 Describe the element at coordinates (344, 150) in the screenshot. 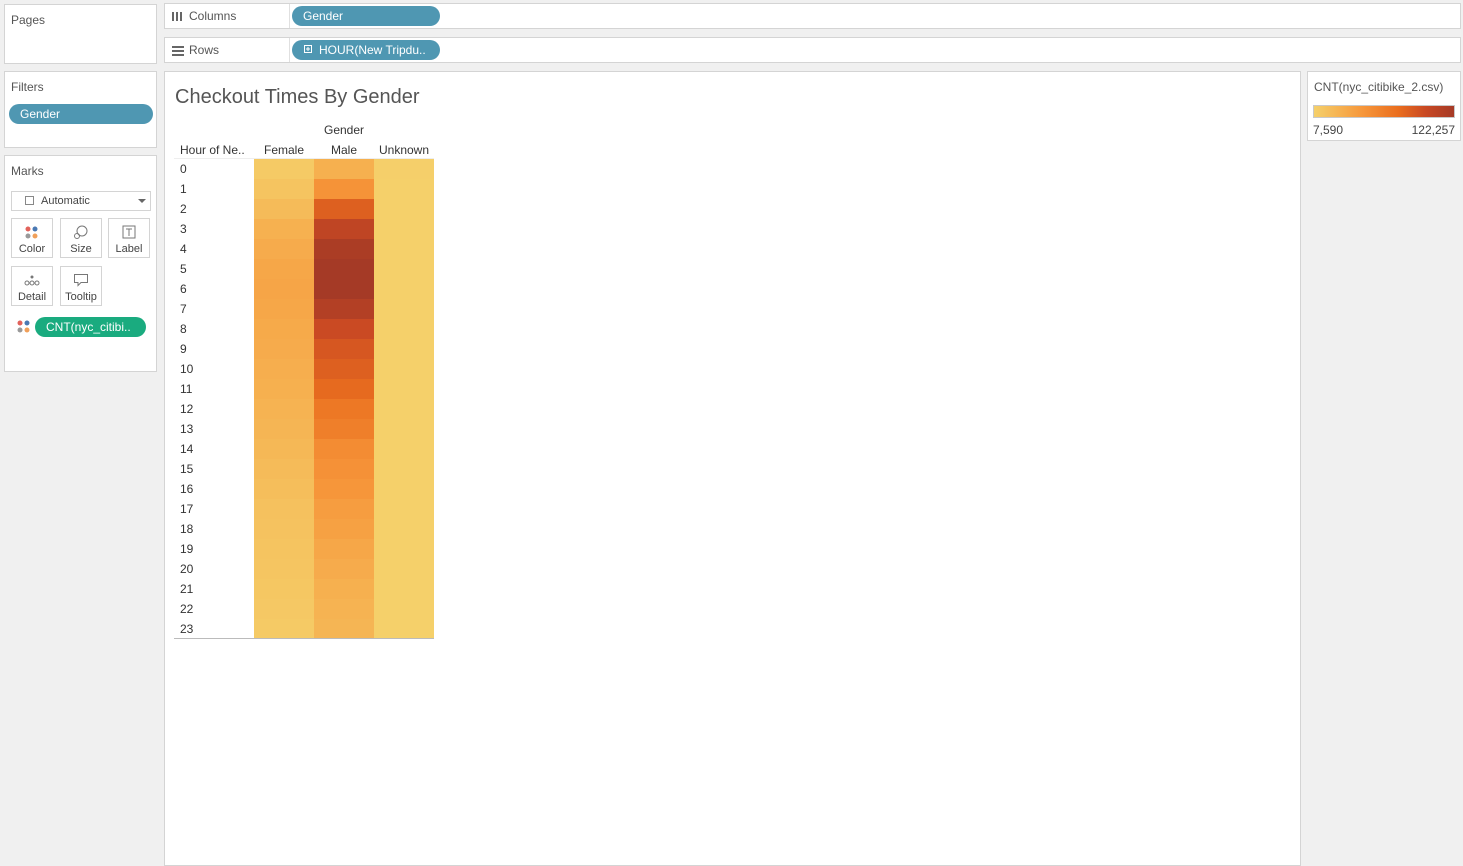

I see `column-header-male: Male` at that location.